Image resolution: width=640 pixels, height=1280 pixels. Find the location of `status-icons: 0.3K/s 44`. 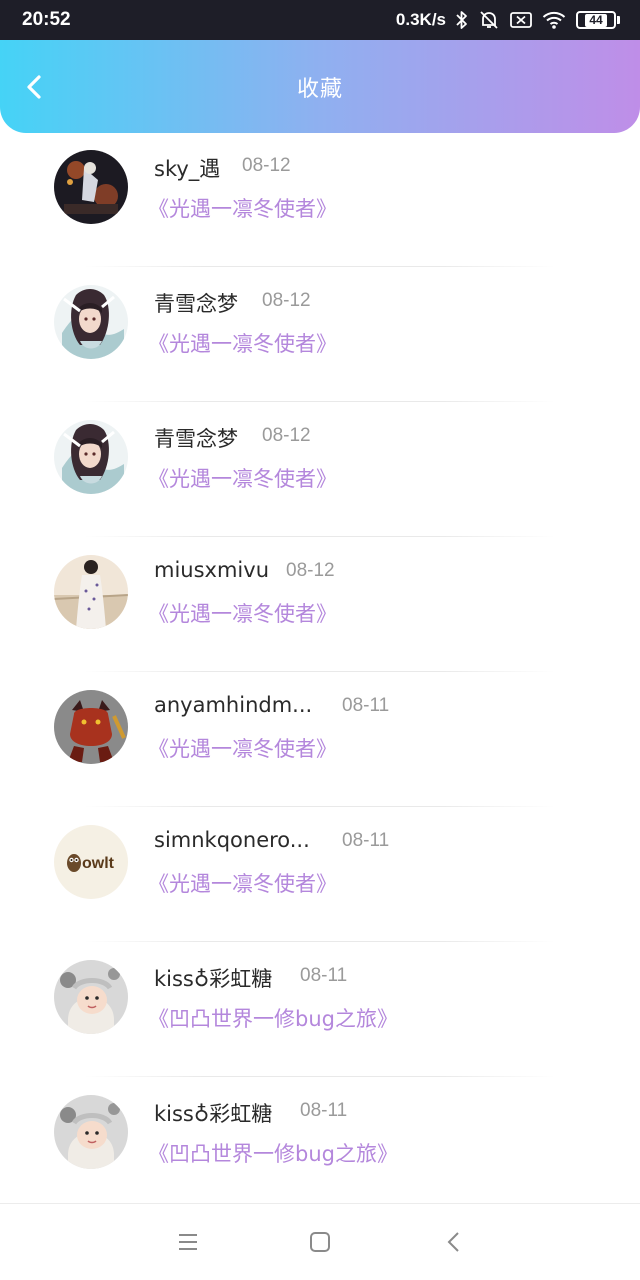

status-icons: 0.3K/s 44 is located at coordinates (508, 20).